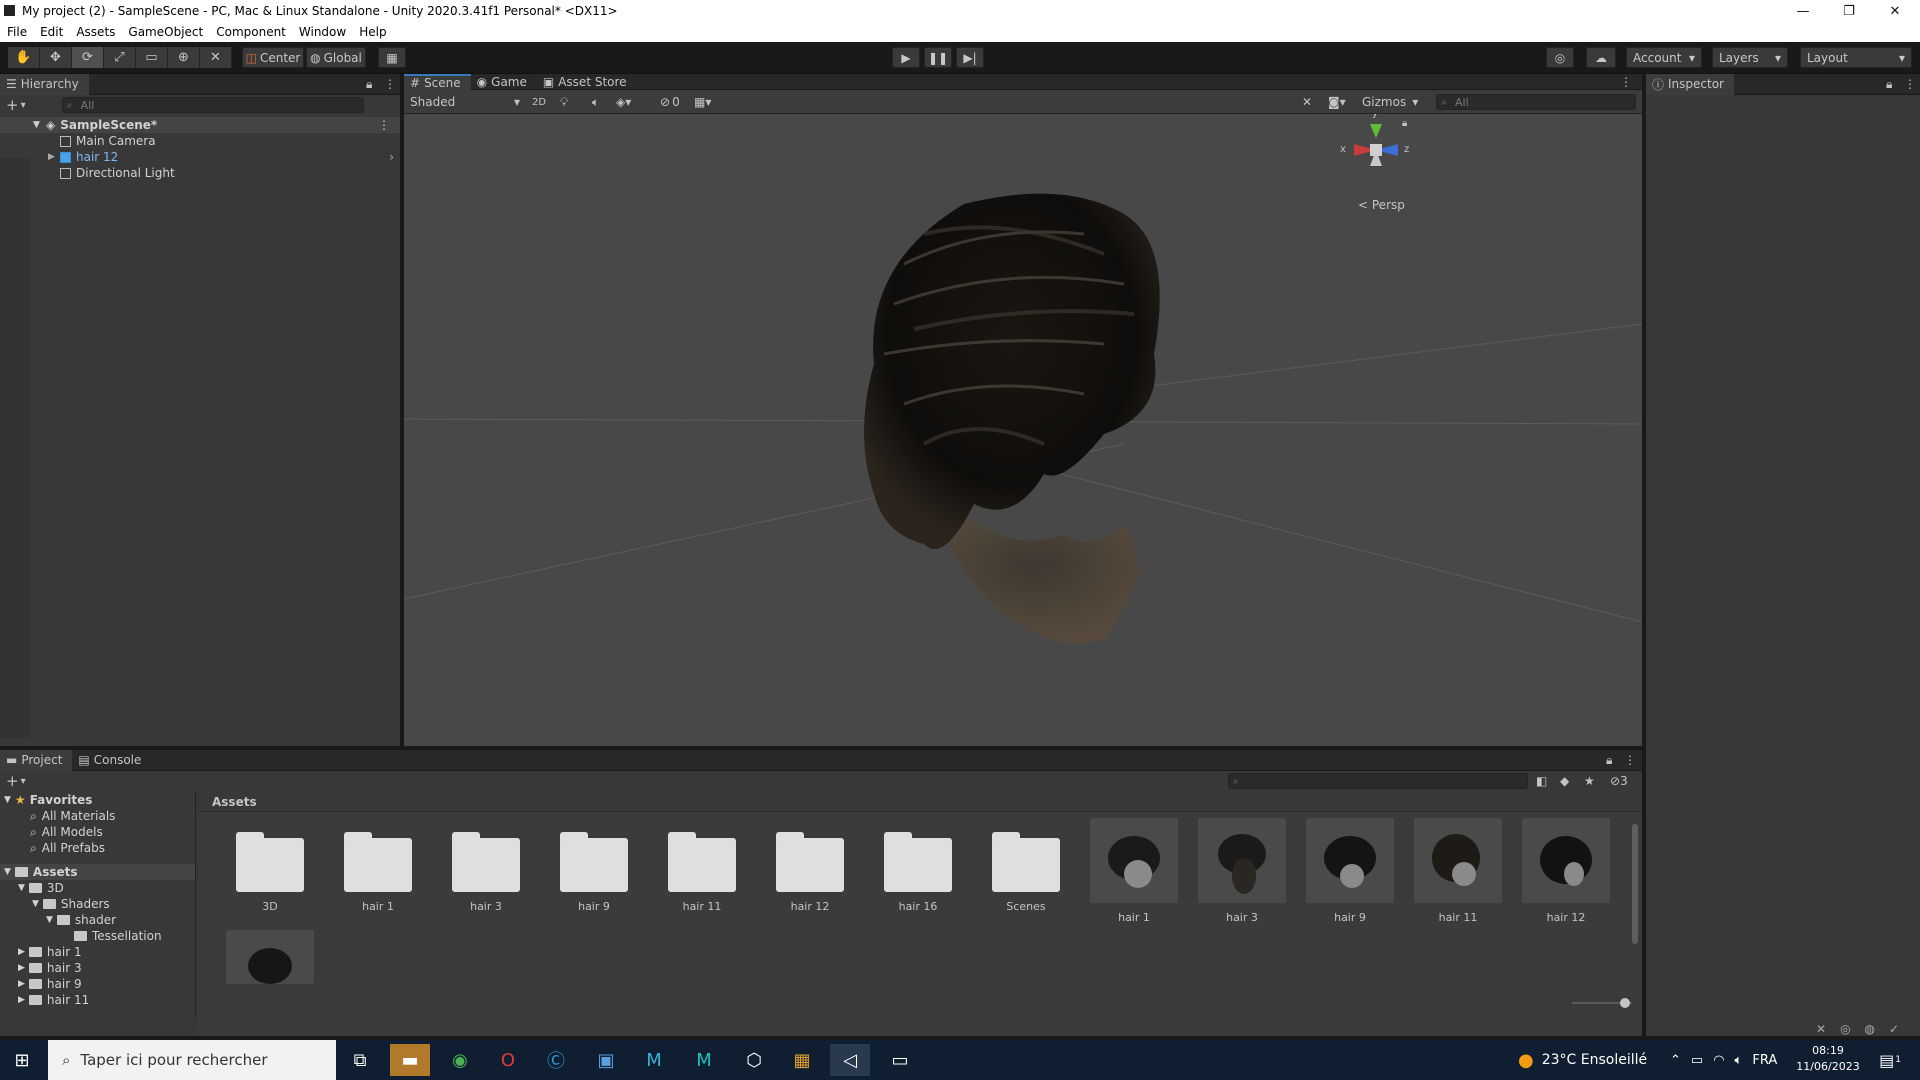 This screenshot has width=1920, height=1080. Describe the element at coordinates (1849, 11) in the screenshot. I see `maximize-button: ❐` at that location.